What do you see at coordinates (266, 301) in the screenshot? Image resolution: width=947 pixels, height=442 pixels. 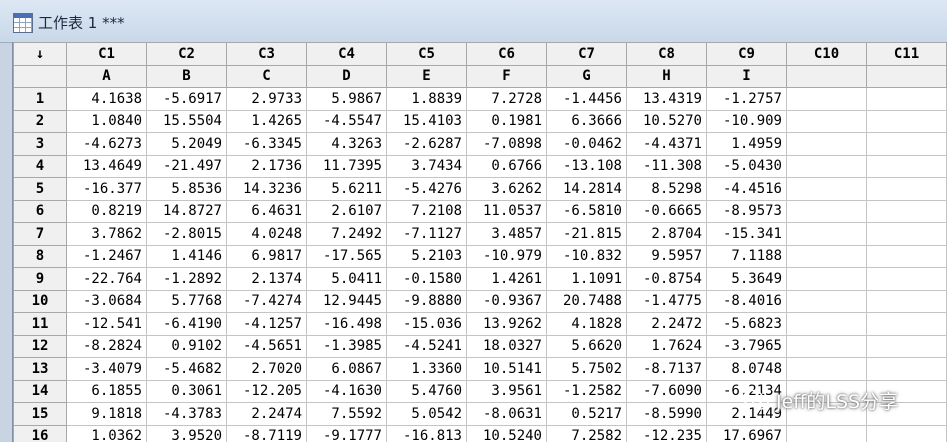 I see `data-cell: -7.4274` at bounding box center [266, 301].